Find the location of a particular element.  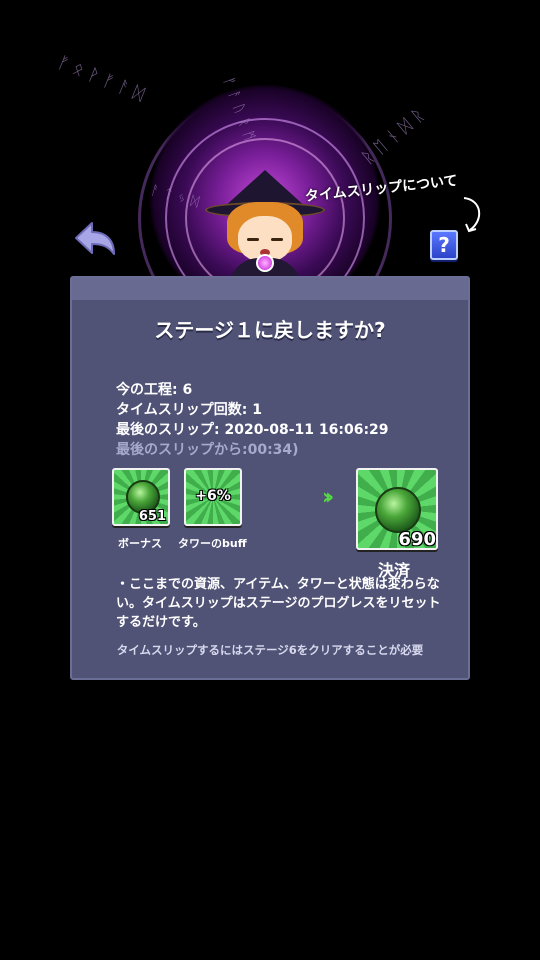

help-button: ? is located at coordinates (444, 245).